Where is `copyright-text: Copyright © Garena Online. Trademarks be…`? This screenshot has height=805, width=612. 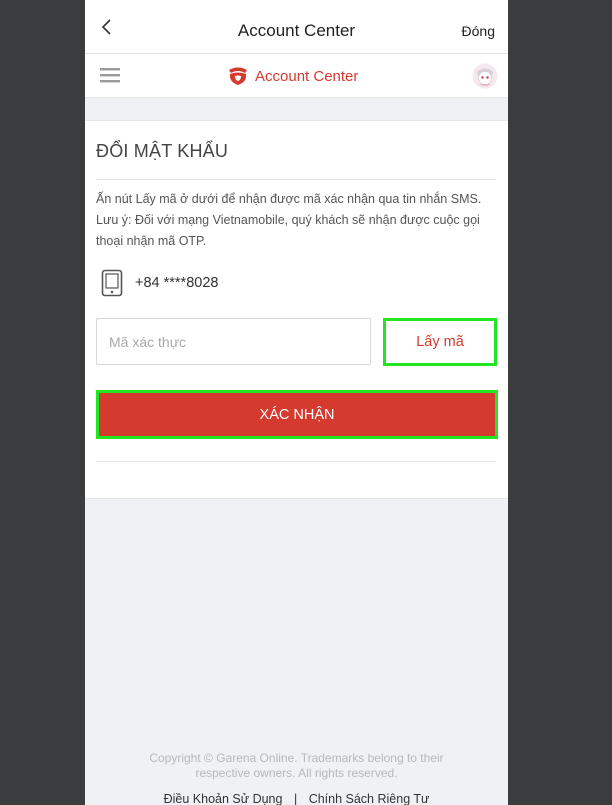
copyright-text: Copyright © Garena Online. Trademarks be… is located at coordinates (296, 766).